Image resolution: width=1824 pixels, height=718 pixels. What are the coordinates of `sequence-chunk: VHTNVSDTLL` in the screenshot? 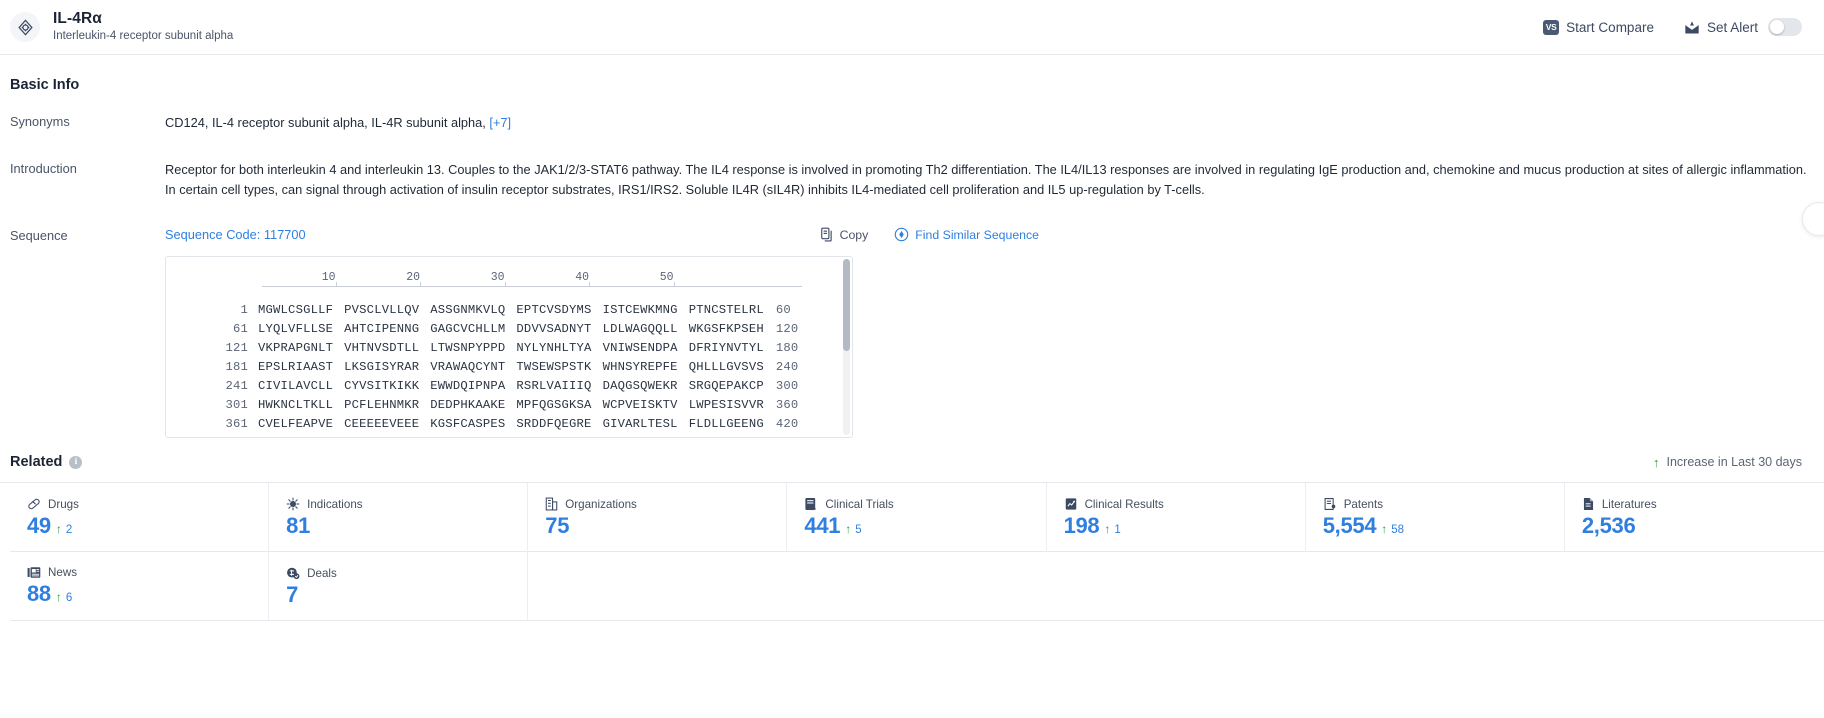 It's located at (382, 348).